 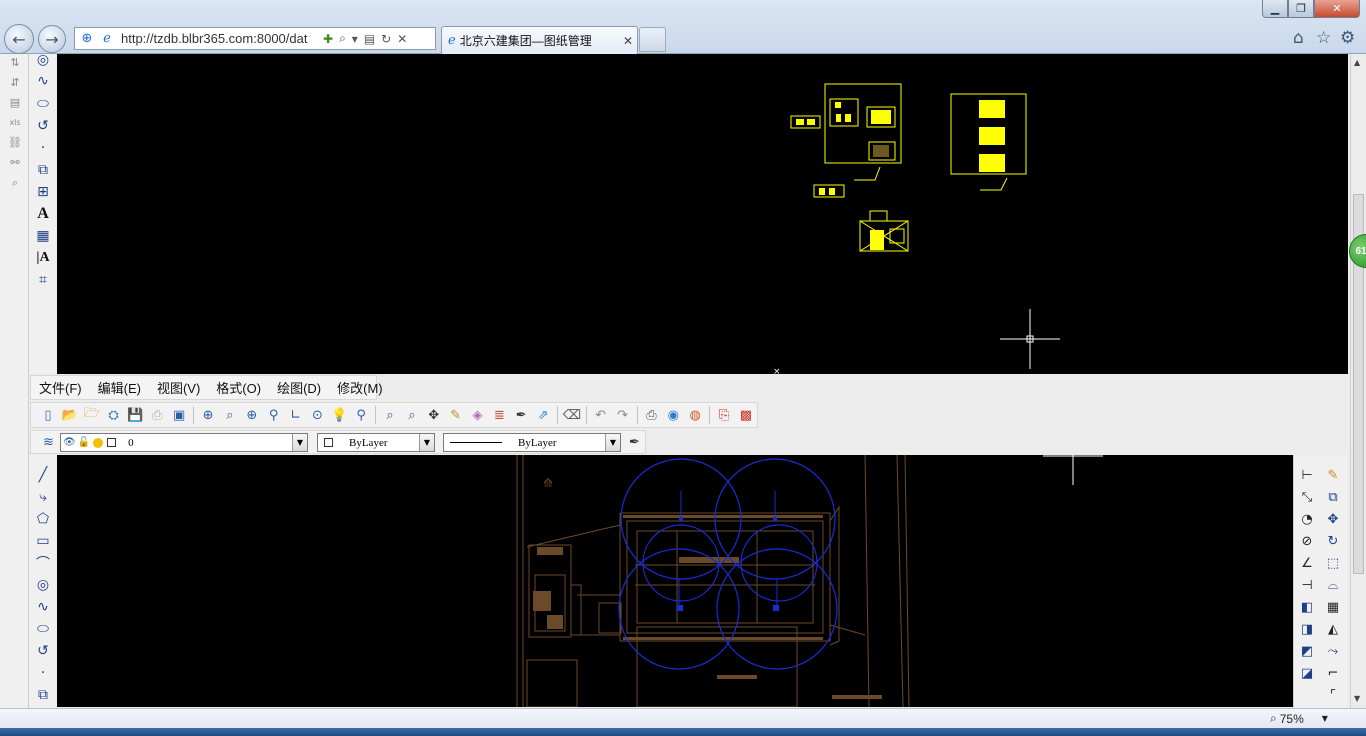 I want to click on zoom-window-icon: ⌕, so click(x=230, y=415).